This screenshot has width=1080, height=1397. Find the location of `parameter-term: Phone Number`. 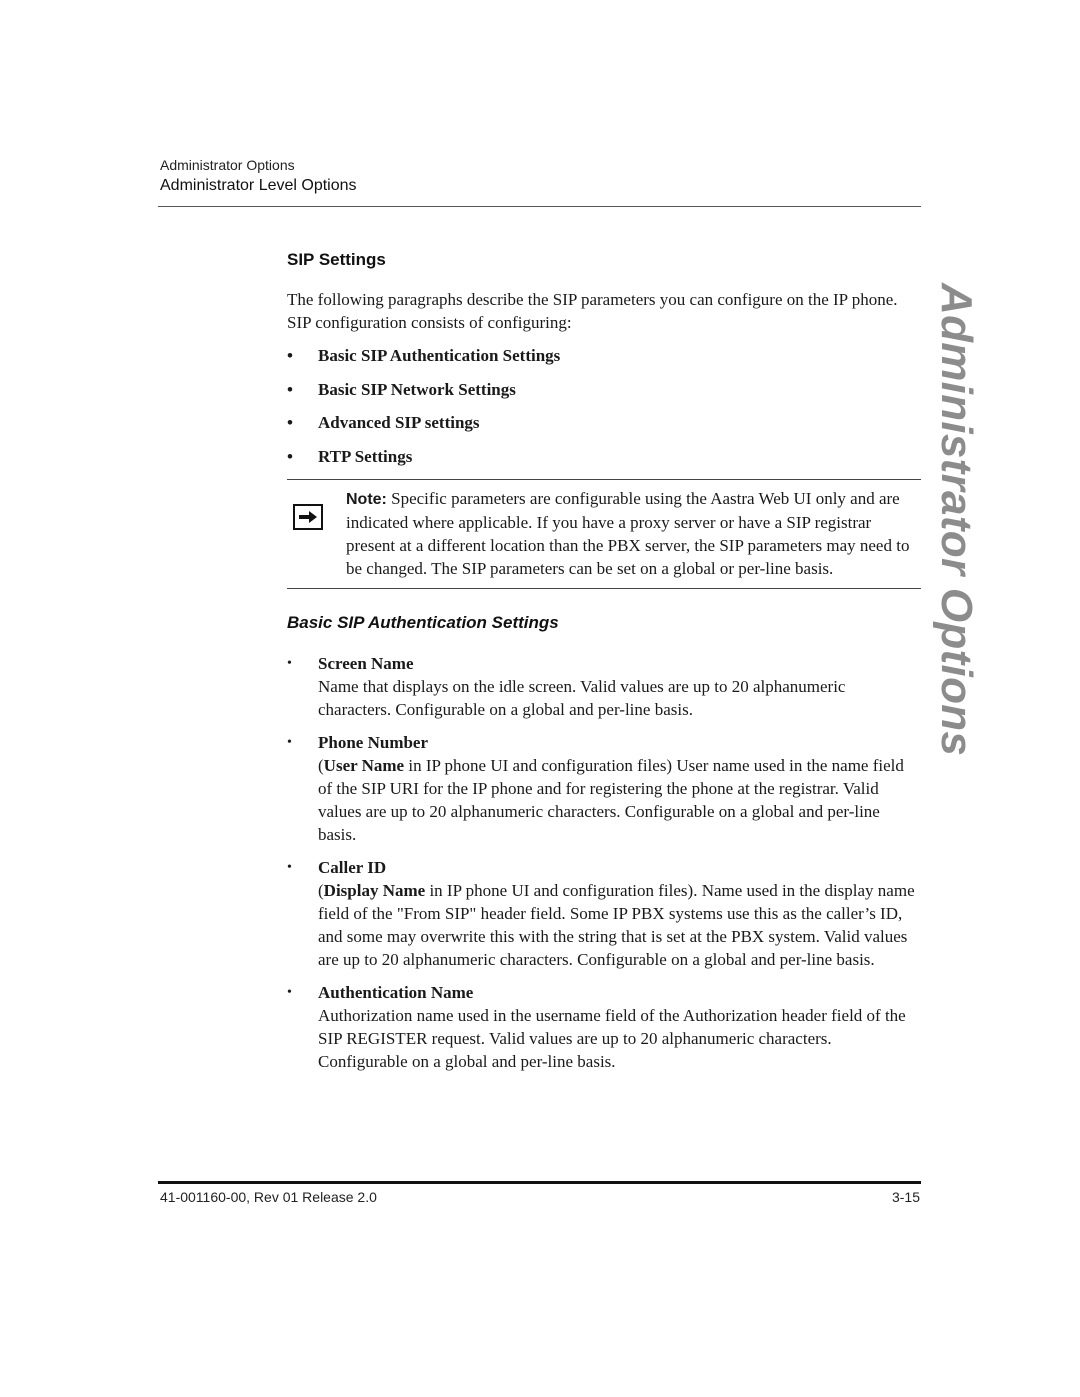

parameter-term: Phone Number is located at coordinates (373, 742).